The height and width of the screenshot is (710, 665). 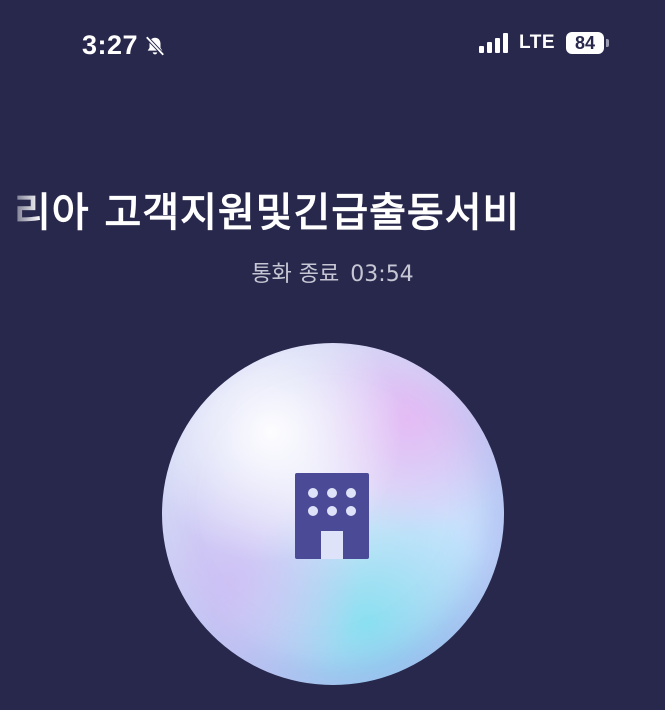 What do you see at coordinates (537, 42) in the screenshot?
I see `network-type: LTE` at bounding box center [537, 42].